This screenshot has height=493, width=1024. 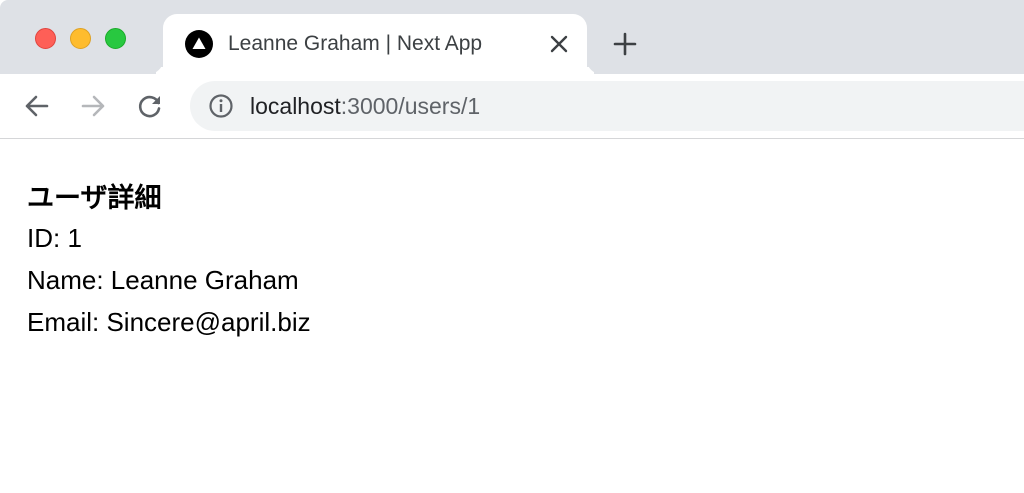 I want to click on browser-tab: Leanne Graham | Next App, so click(x=375, y=44).